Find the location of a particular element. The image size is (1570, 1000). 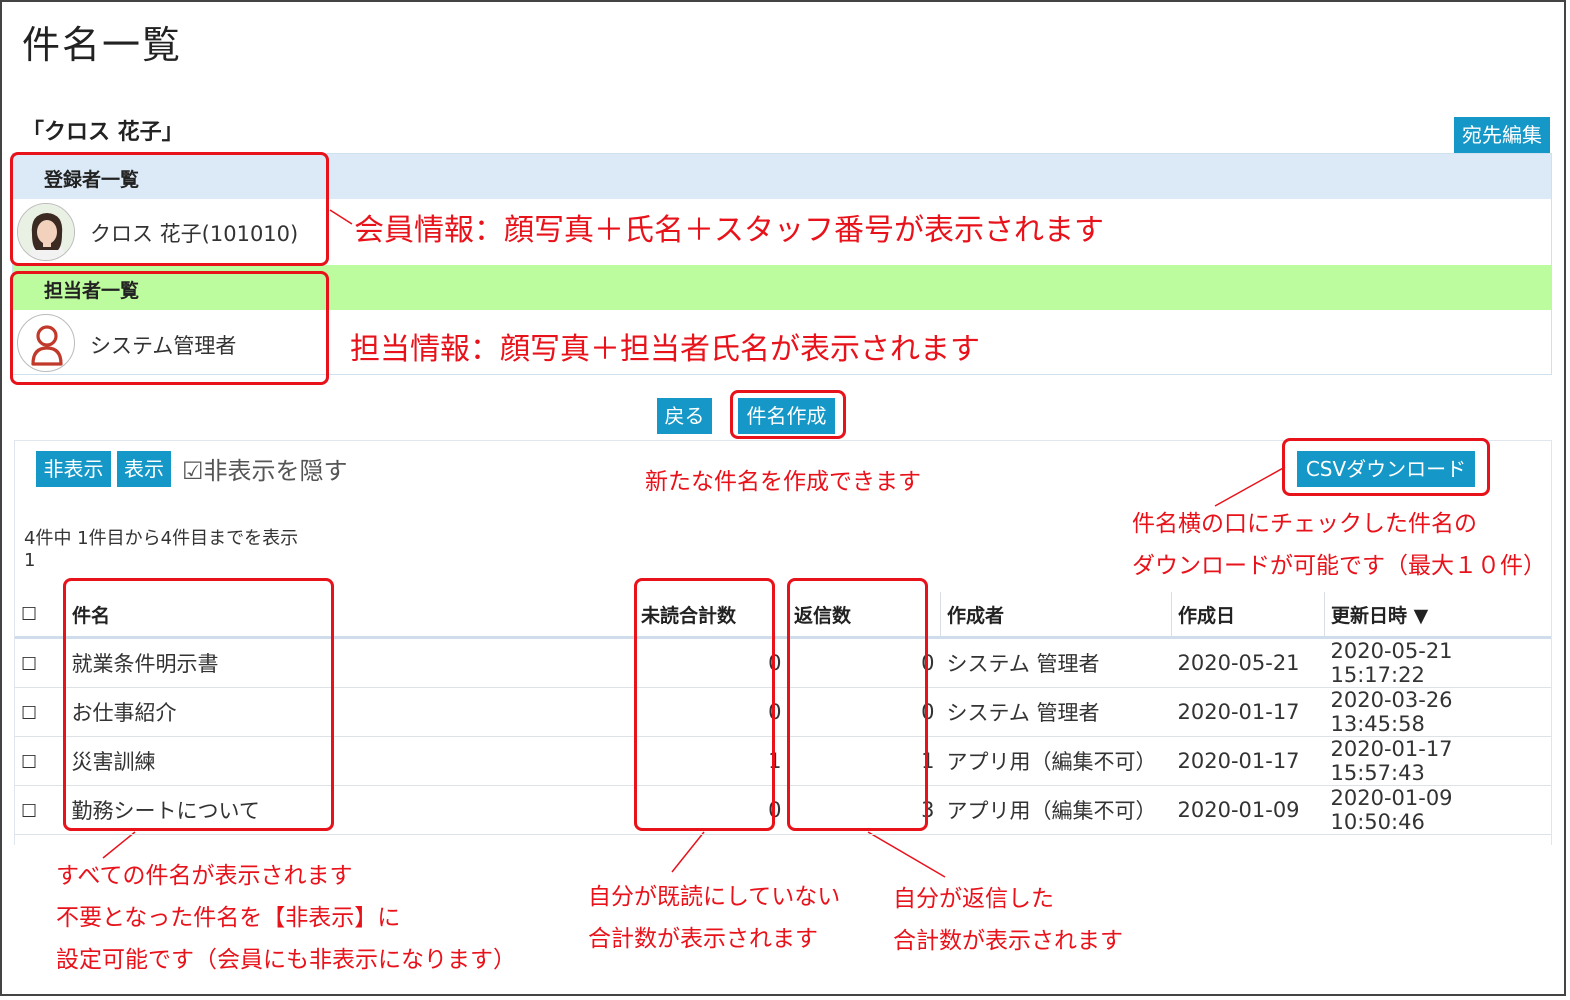

assignee-info-annotation: 担当情報：顔写真＋担当者氏名が表示されます is located at coordinates (665, 349).